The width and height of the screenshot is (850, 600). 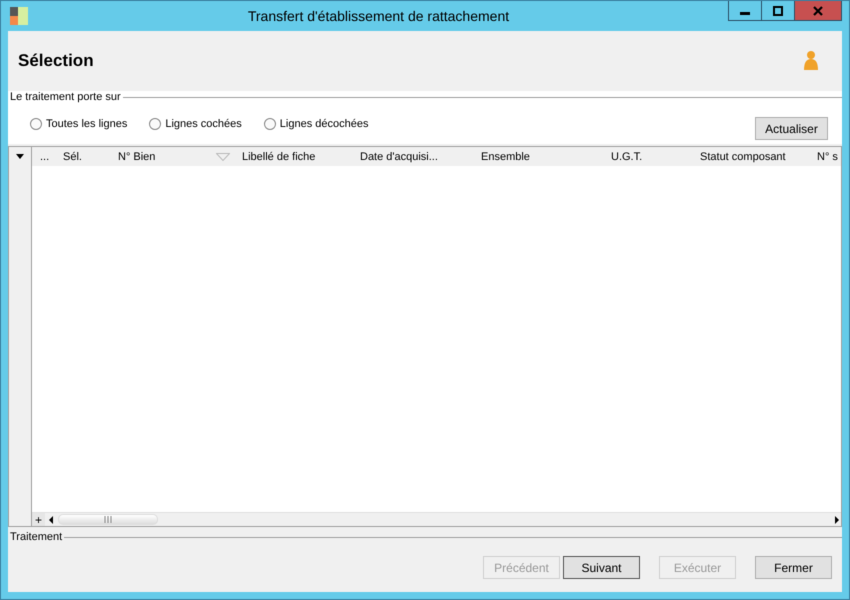 What do you see at coordinates (79, 124) in the screenshot?
I see `radio-option: Toutes les lignes` at bounding box center [79, 124].